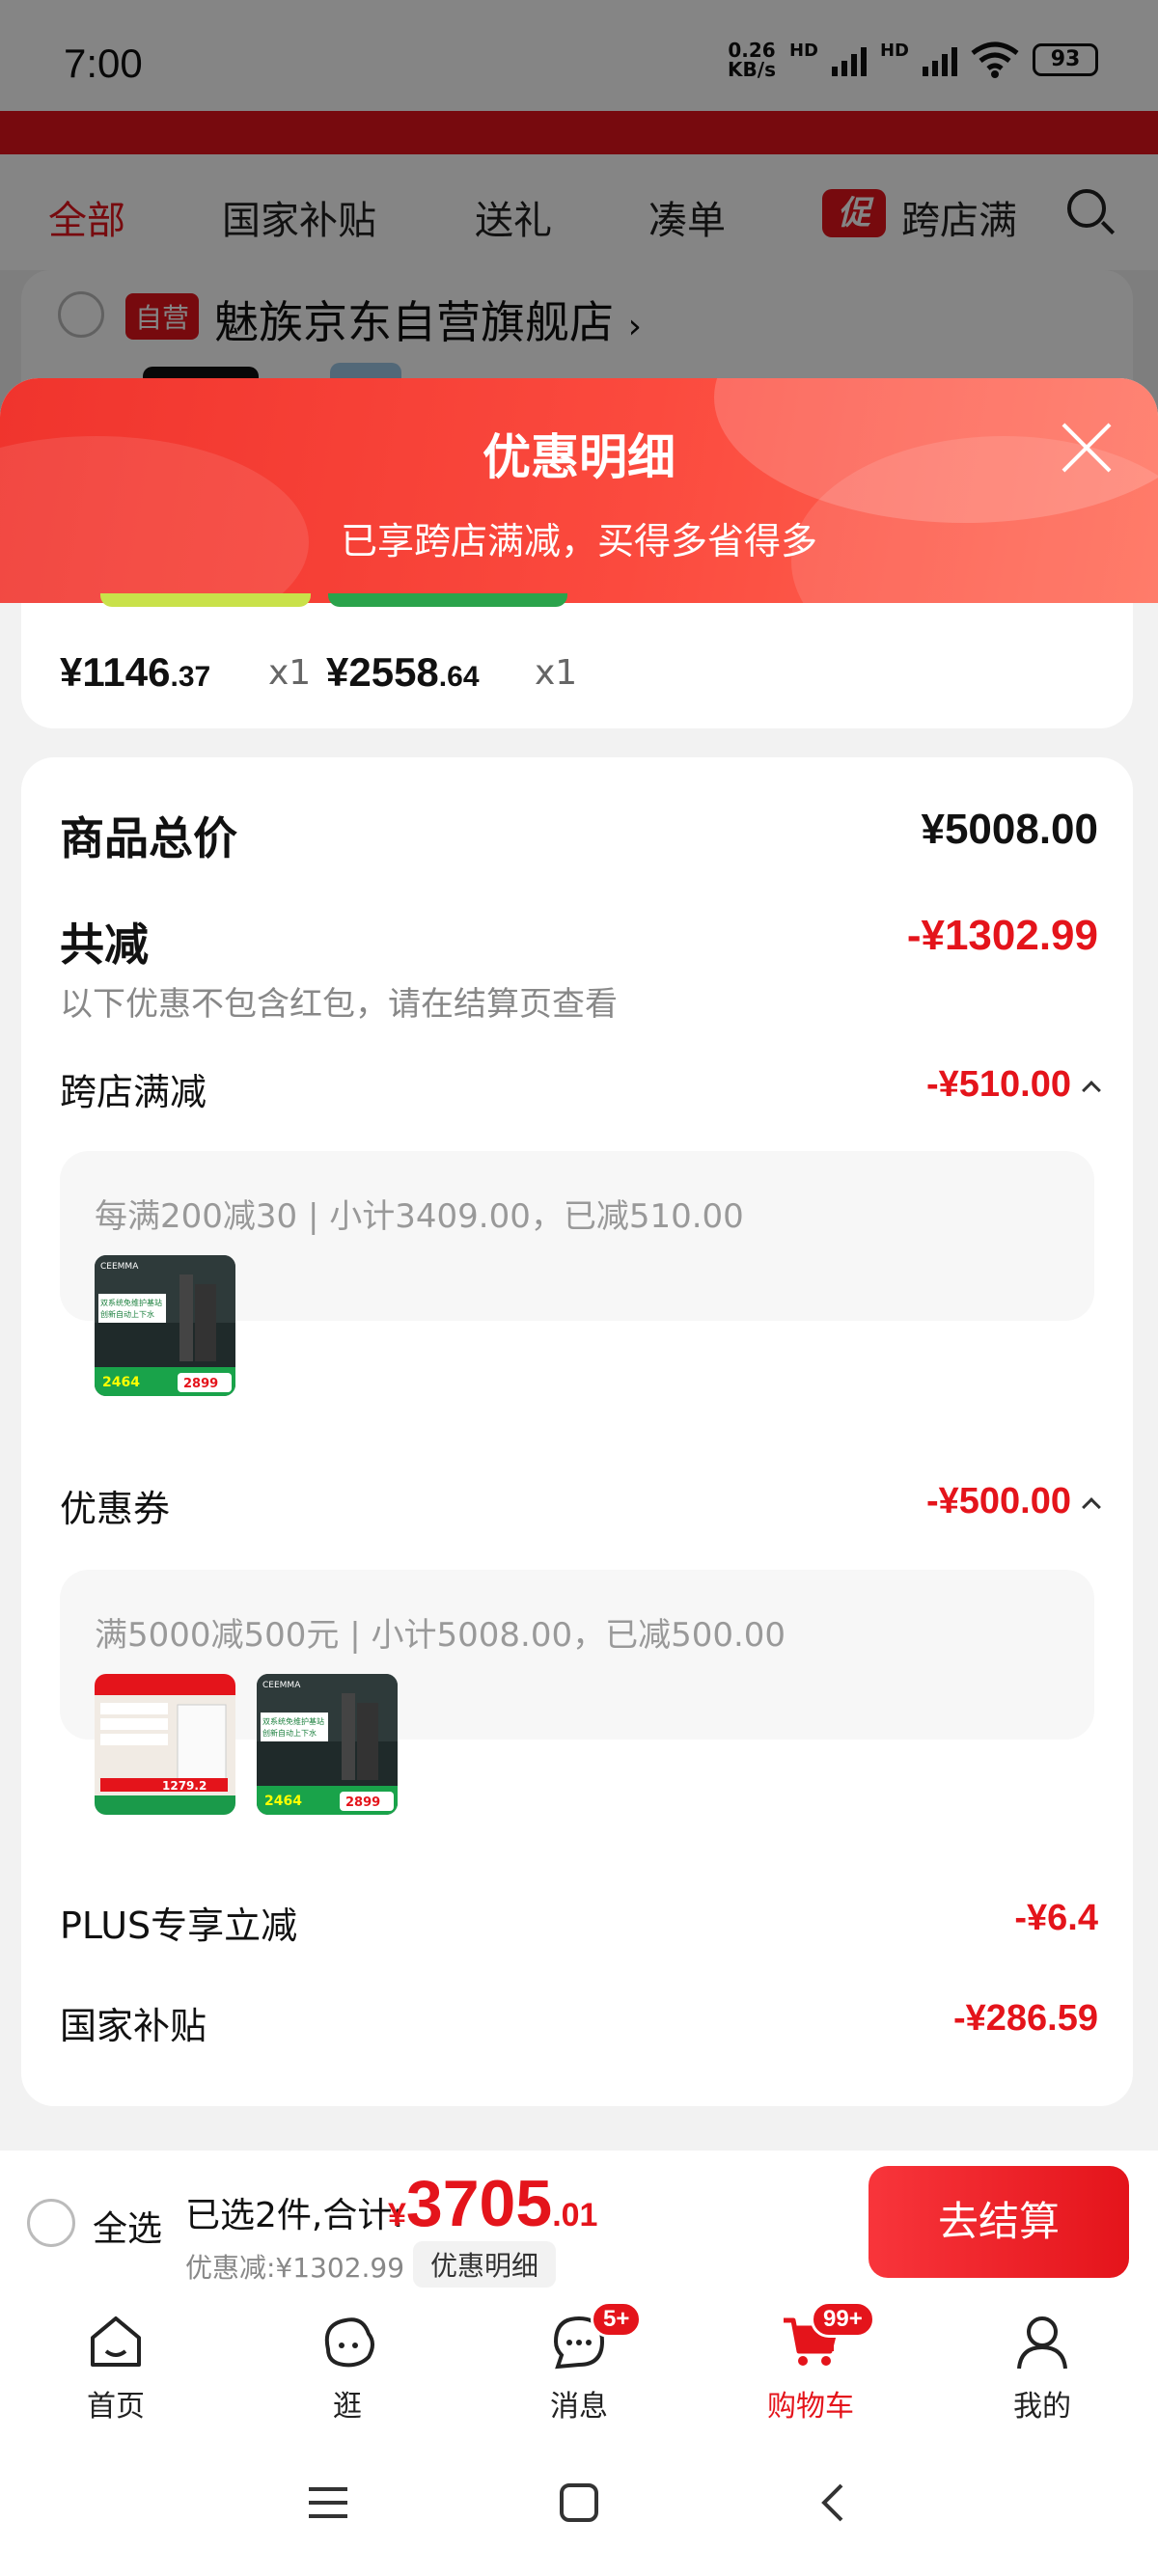 Image resolution: width=1158 pixels, height=2576 pixels. I want to click on checkout-total: ¥3705.01, so click(493, 2204).